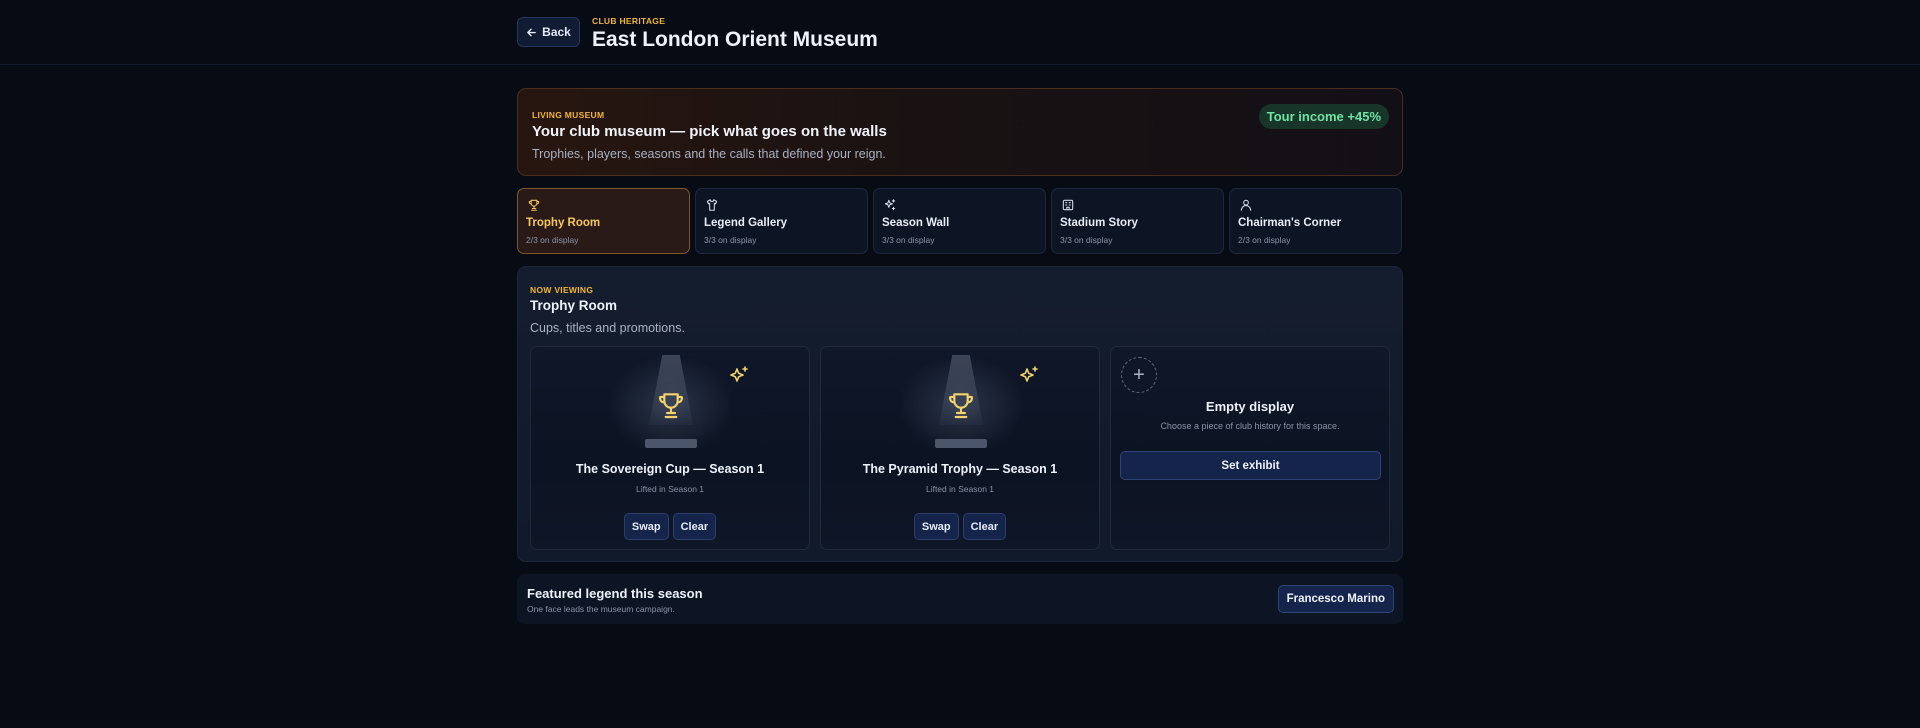 This screenshot has width=1920, height=728. I want to click on tab-chairmans-corner: Chairman's Corner 2/3 on display, so click(1315, 221).